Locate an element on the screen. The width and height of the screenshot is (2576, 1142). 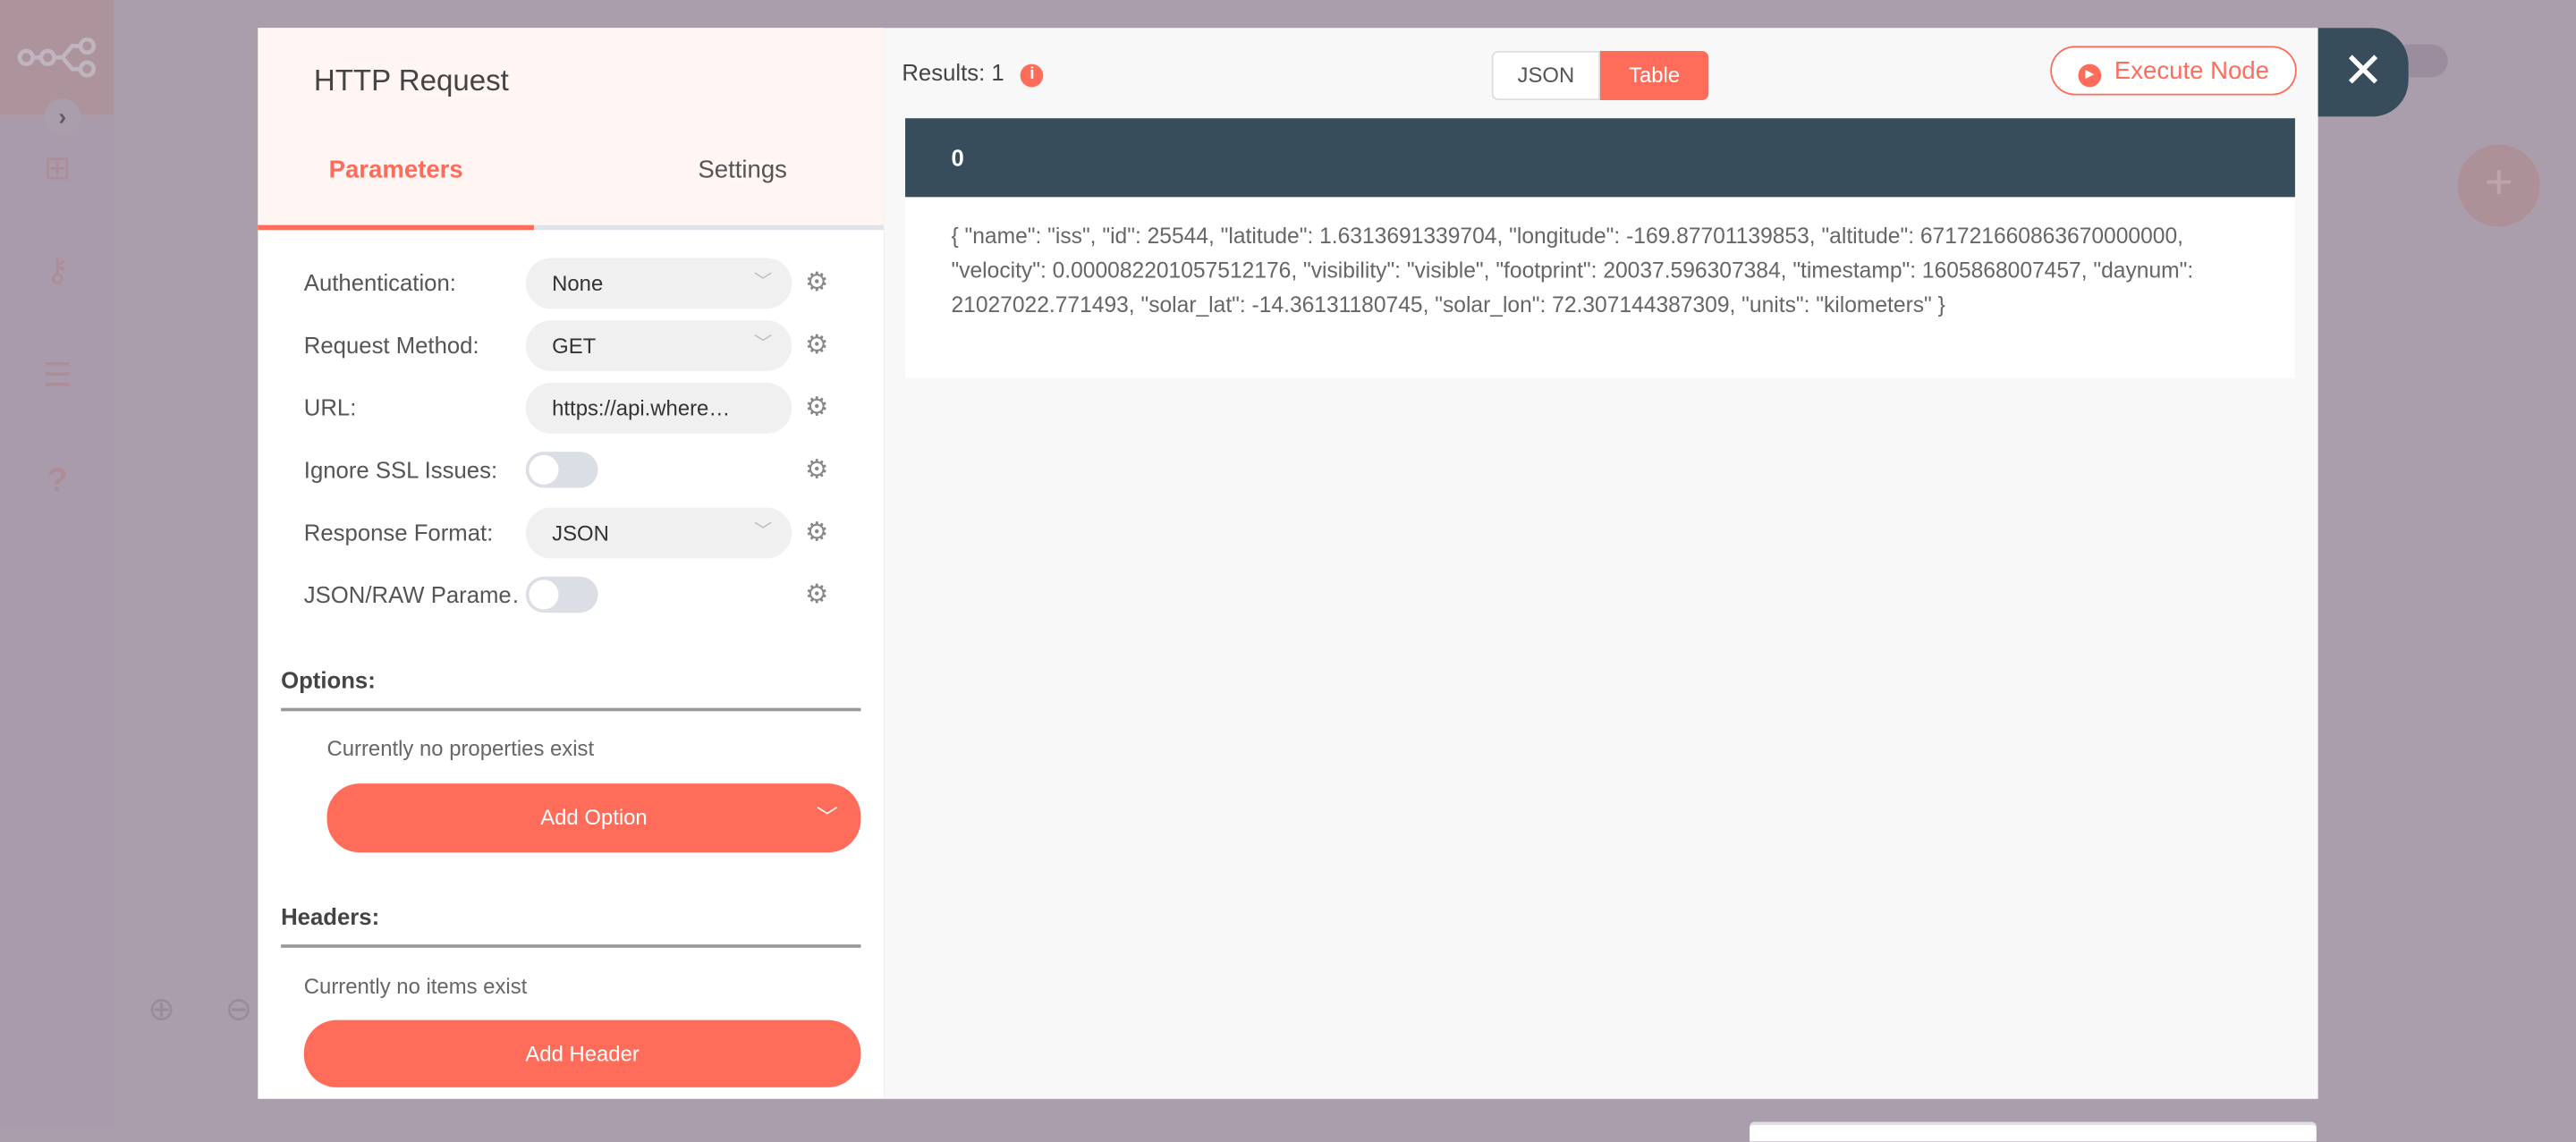
key-icon: ⚷ is located at coordinates (57, 274).